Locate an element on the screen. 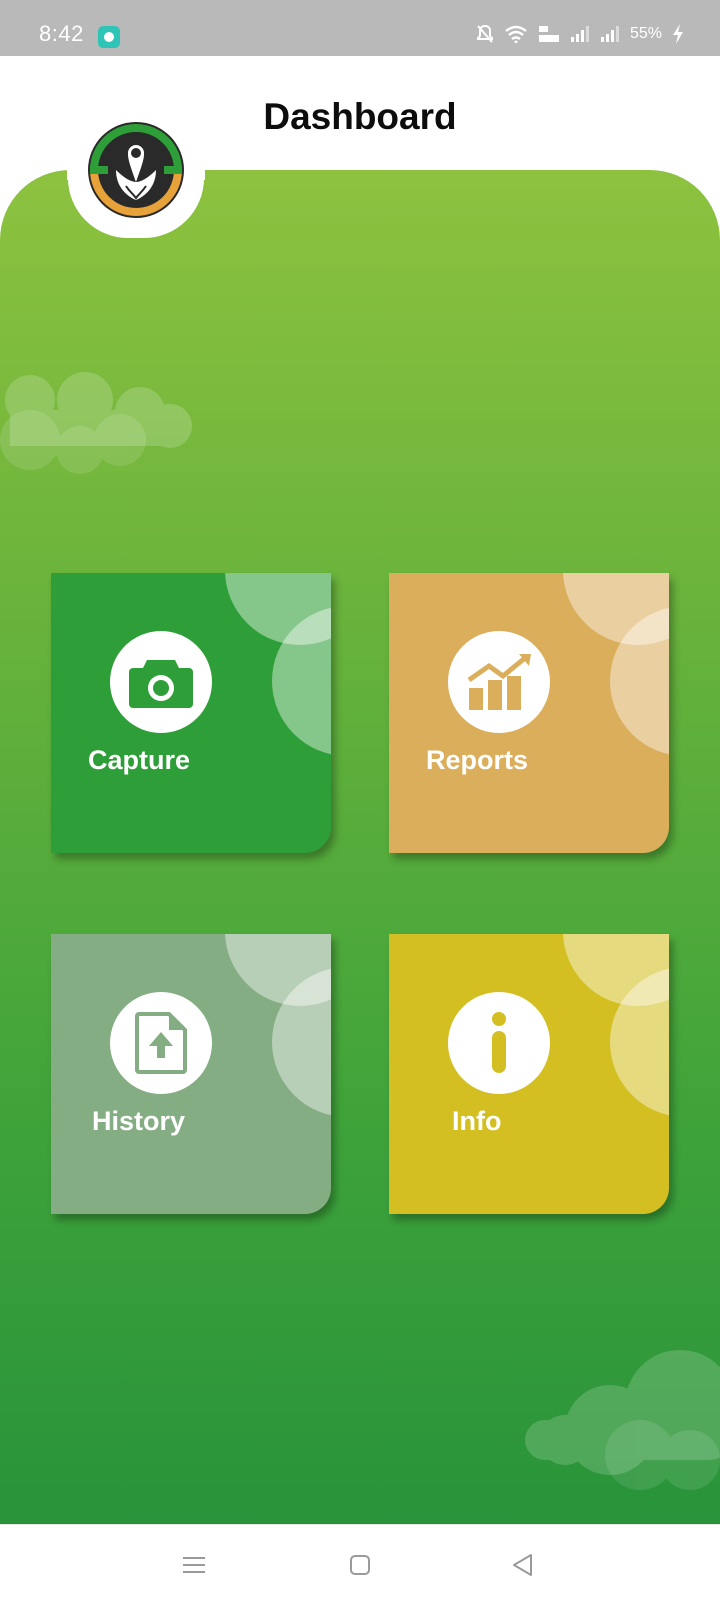 Image resolution: width=720 pixels, height=1600 pixels. charging-icon is located at coordinates (678, 34).